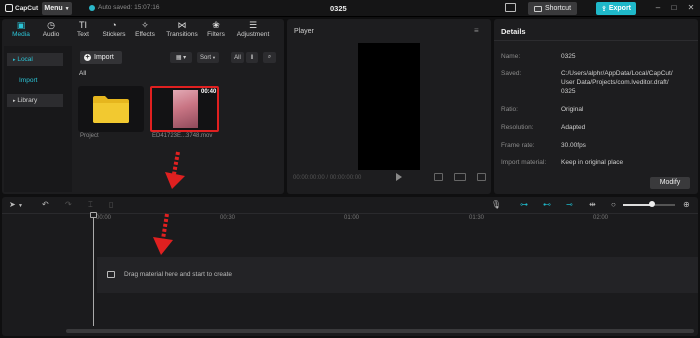  What do you see at coordinates (35, 80) in the screenshot?
I see `nav-item-import: Import` at bounding box center [35, 80].